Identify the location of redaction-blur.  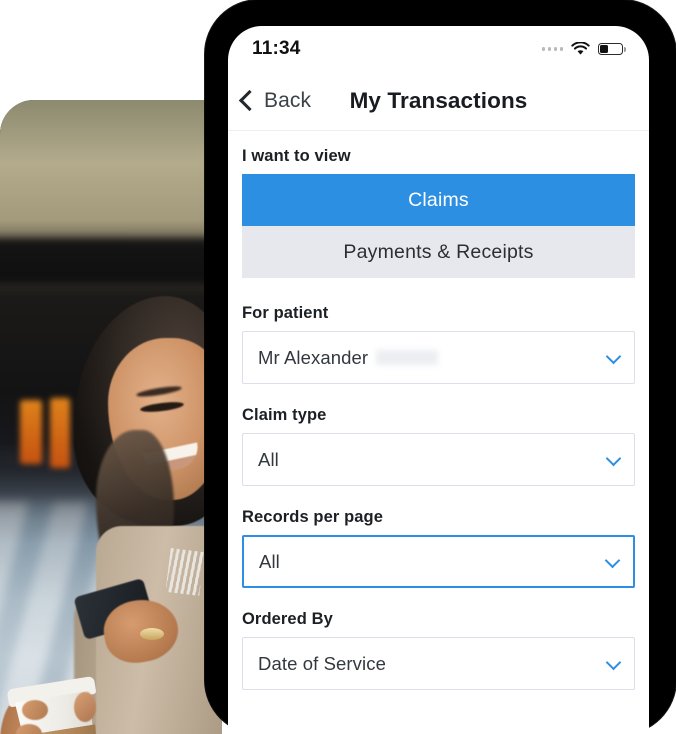
(407, 357).